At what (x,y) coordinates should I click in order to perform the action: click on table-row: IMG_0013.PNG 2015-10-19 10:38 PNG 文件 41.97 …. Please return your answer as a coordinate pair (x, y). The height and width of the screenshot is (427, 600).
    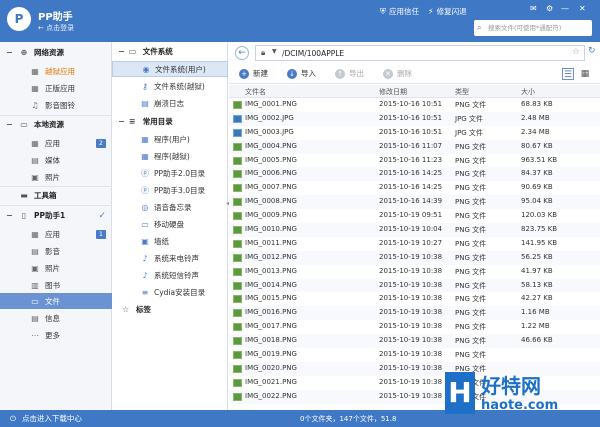
    Looking at the image, I should click on (414, 272).